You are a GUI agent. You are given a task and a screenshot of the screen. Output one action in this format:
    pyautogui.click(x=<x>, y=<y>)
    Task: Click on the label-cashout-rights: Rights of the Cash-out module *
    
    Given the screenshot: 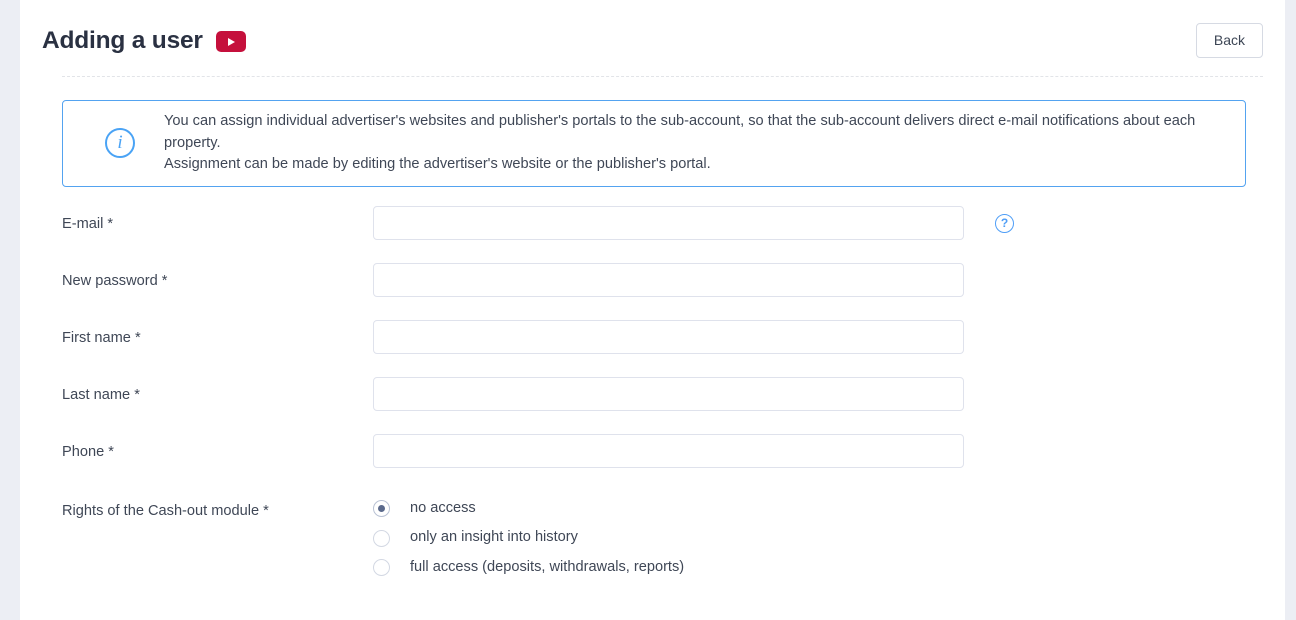 What is the action you would take?
    pyautogui.click(x=165, y=510)
    